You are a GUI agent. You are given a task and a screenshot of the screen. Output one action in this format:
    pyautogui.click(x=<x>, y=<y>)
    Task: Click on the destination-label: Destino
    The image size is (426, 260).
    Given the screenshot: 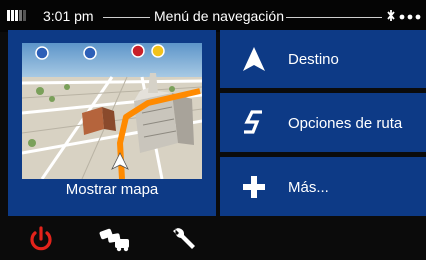 What is the action you would take?
    pyautogui.click(x=313, y=59)
    